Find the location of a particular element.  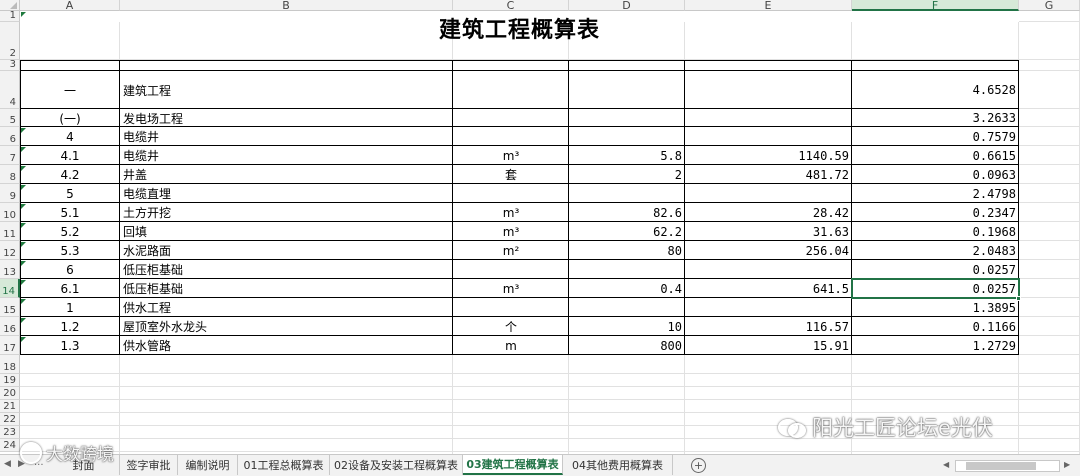

cell-unit: 套 is located at coordinates (511, 174).